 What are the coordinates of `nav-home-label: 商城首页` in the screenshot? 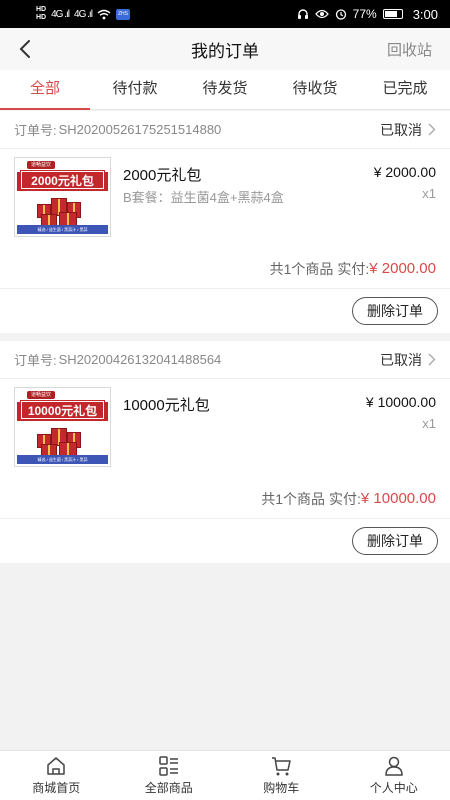 It's located at (56, 788).